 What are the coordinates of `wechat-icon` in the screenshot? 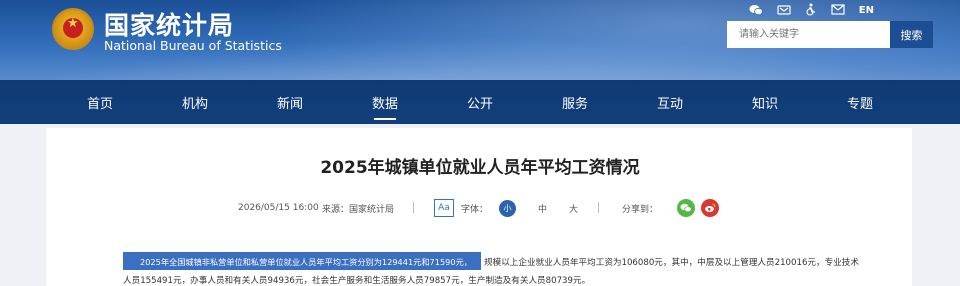 It's located at (756, 11).